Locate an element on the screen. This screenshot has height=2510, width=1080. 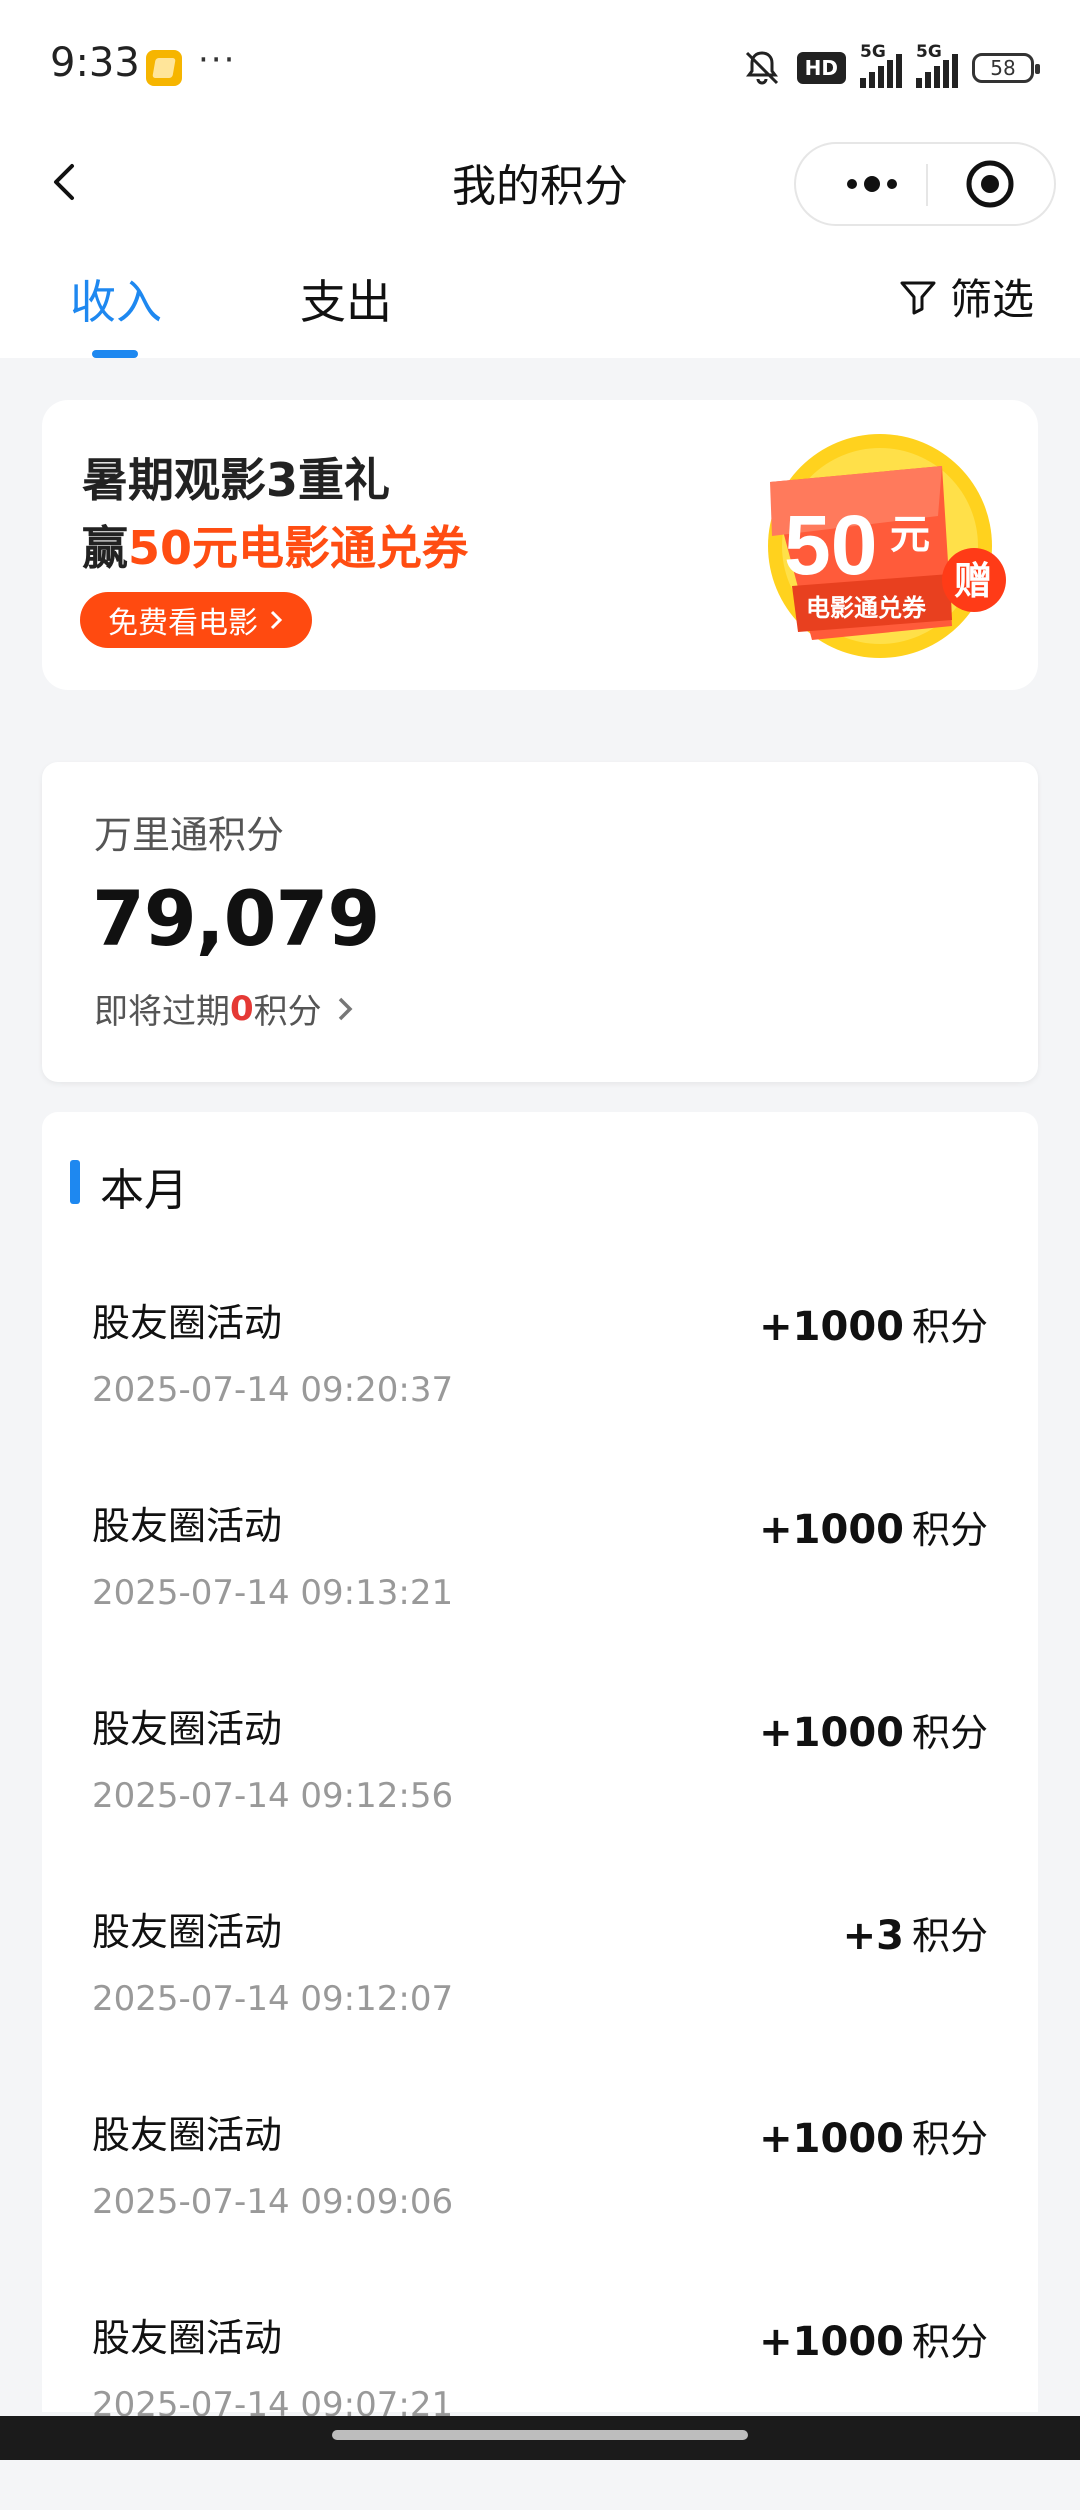
expire-prefix: 即将过期 is located at coordinates (162, 1012).